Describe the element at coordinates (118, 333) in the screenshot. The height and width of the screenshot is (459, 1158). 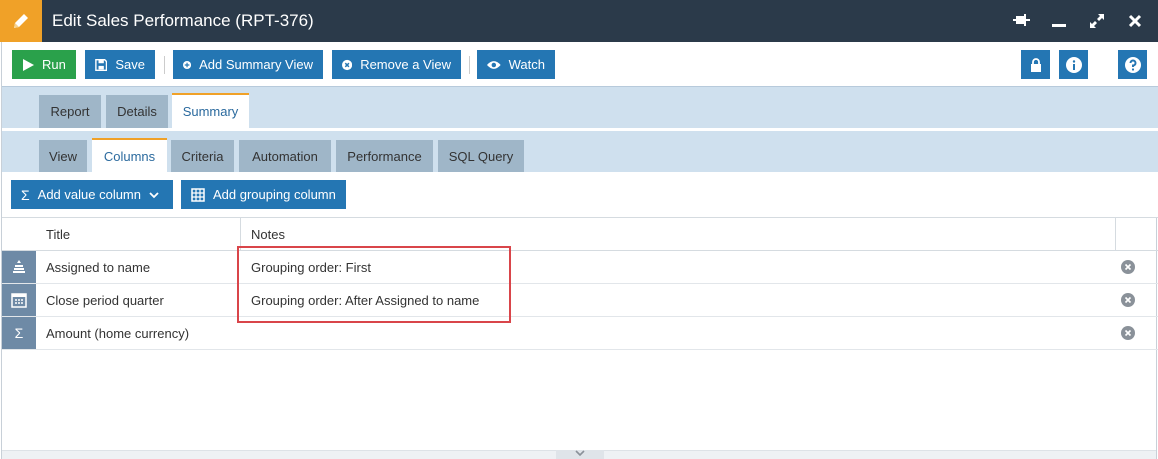
I see `row-title: Amount (home currency)` at that location.